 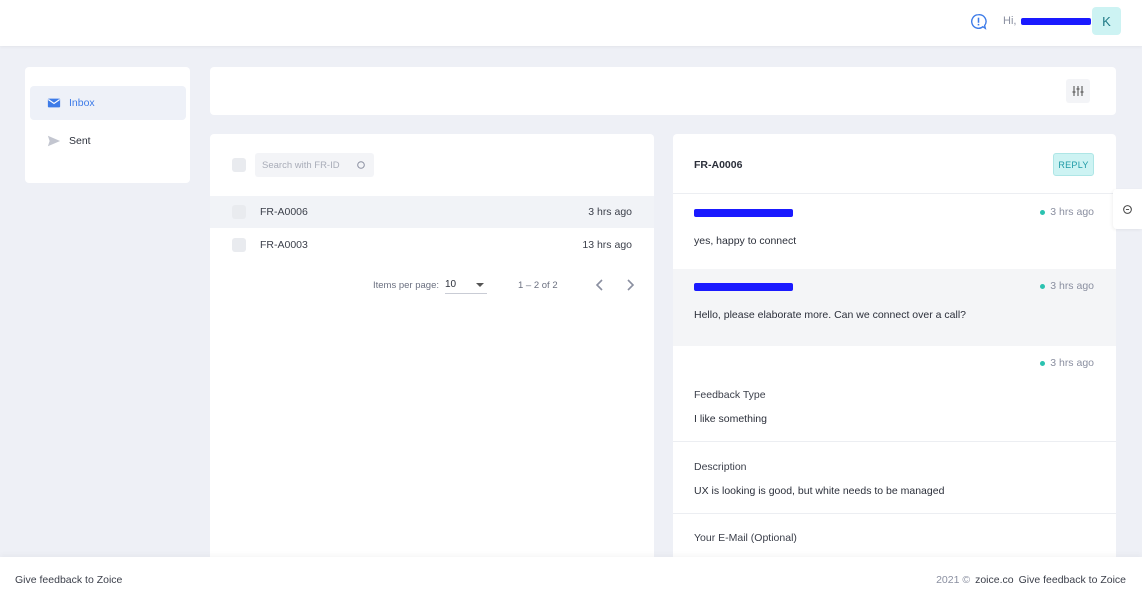 I want to click on mail-icon, so click(x=54, y=103).